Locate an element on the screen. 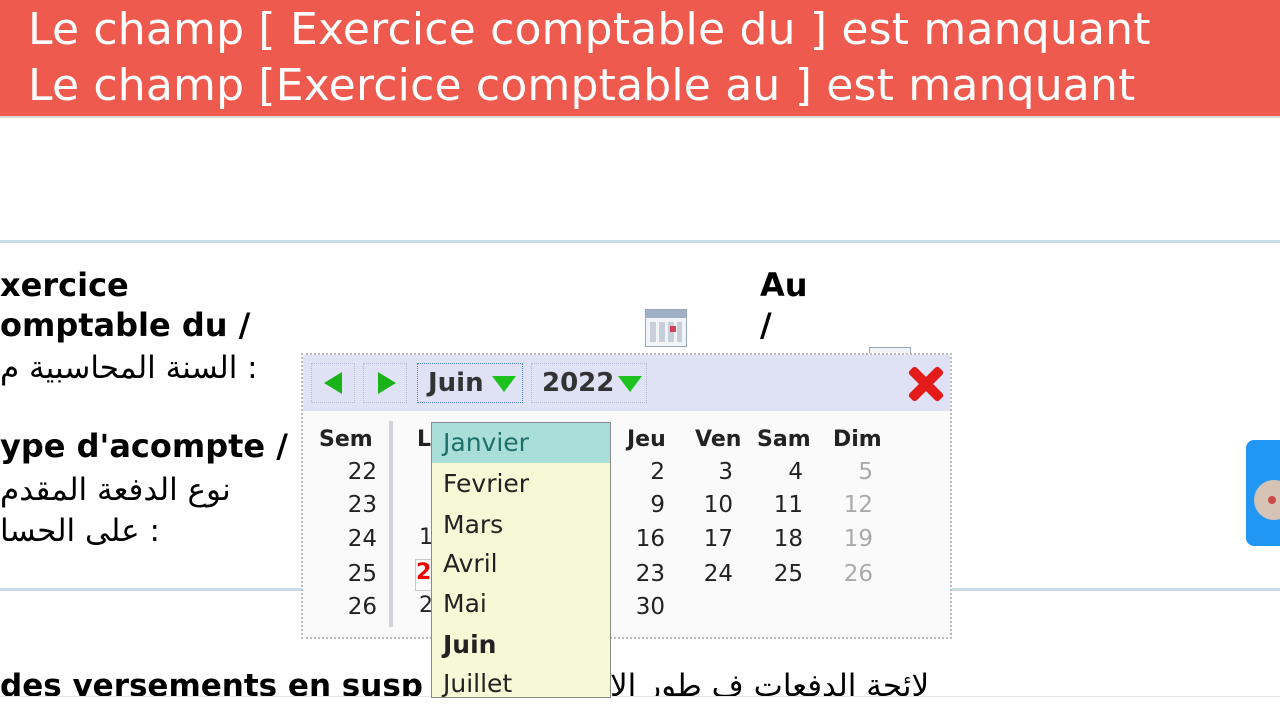 This screenshot has width=1280, height=721. au-label-line2: / is located at coordinates (766, 325).